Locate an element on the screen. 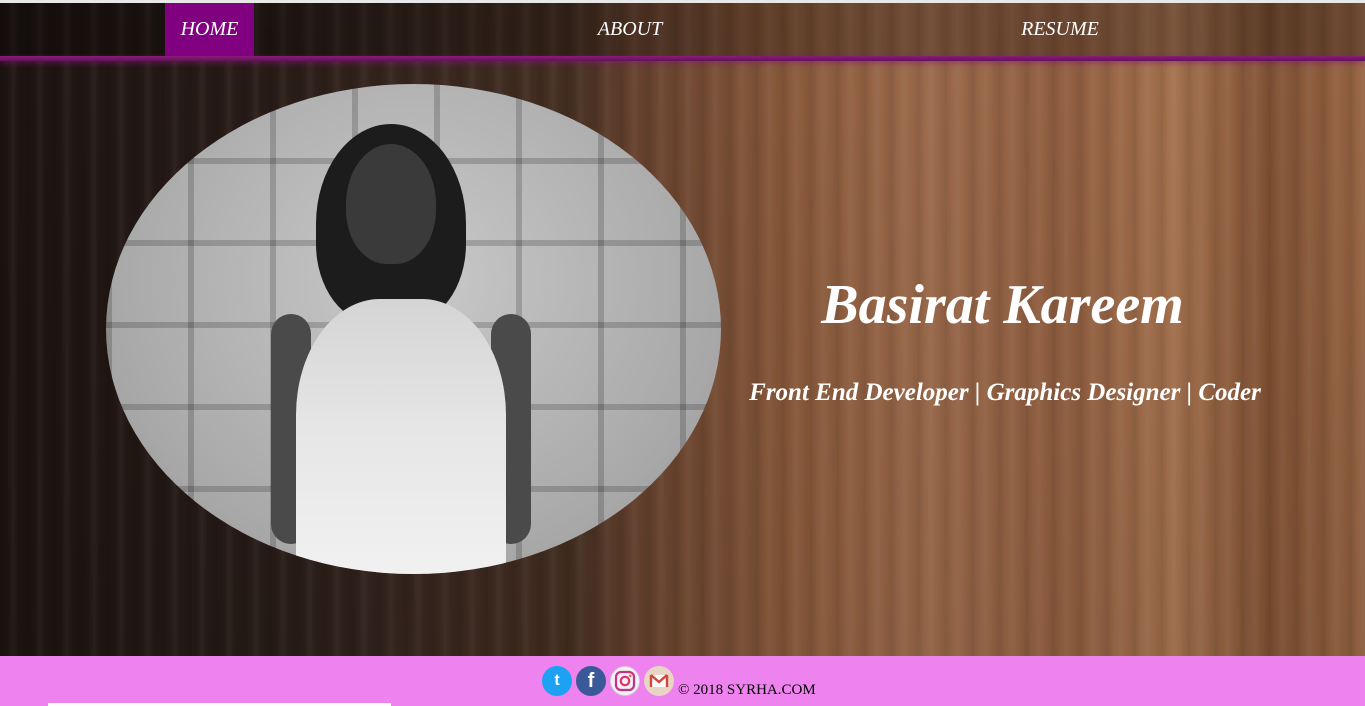 Image resolution: width=1365 pixels, height=706 pixels. navbar: HOME ABOUT RESUME is located at coordinates (682, 29).